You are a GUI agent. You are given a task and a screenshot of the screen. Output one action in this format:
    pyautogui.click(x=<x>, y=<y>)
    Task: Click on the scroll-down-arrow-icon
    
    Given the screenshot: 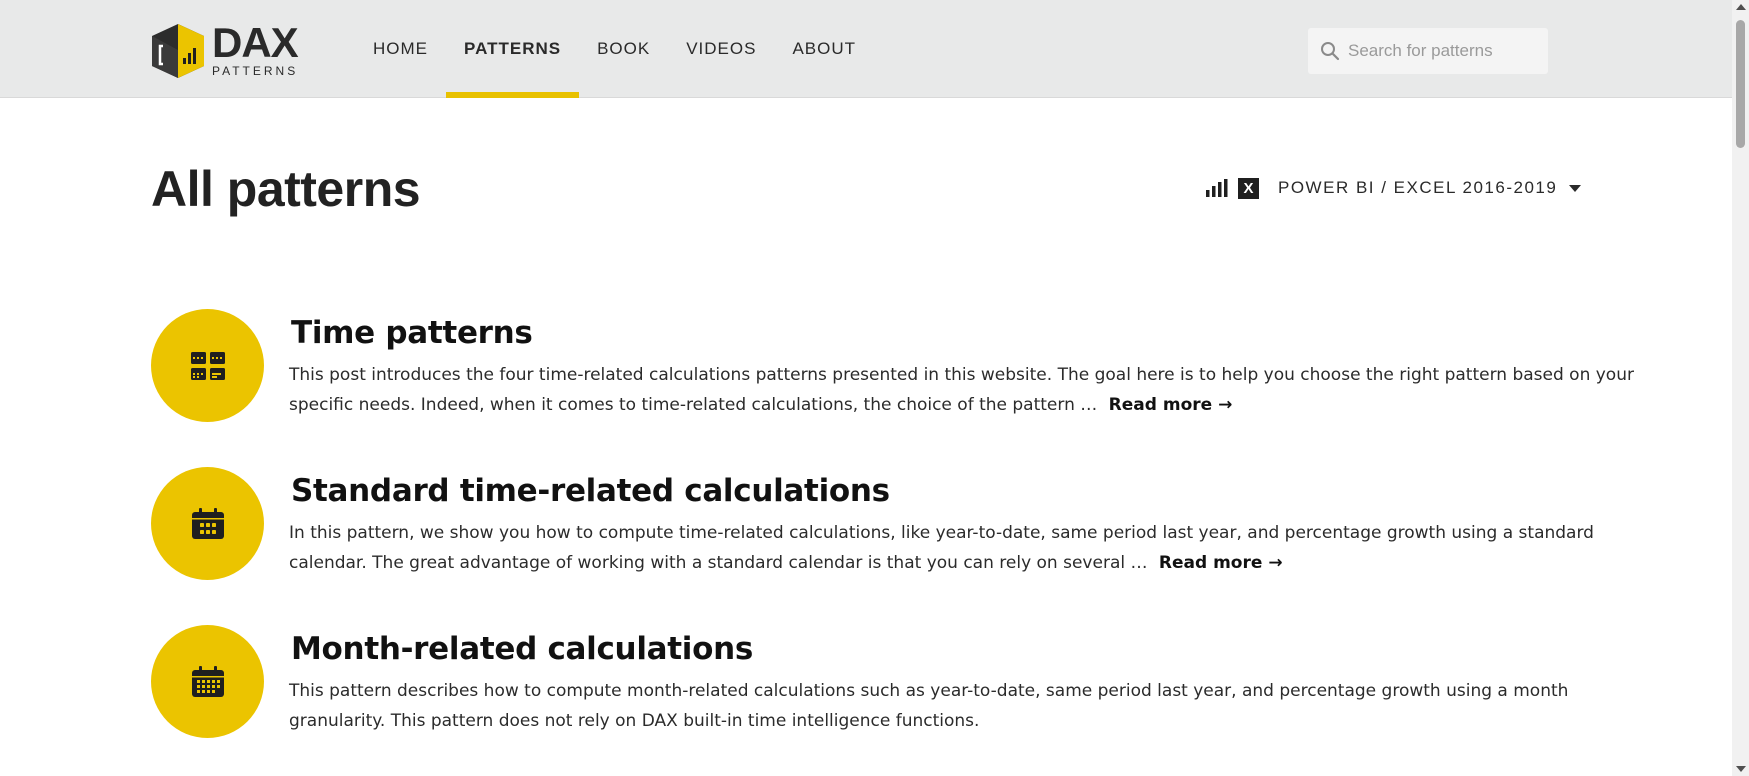 What is the action you would take?
    pyautogui.click(x=1741, y=769)
    